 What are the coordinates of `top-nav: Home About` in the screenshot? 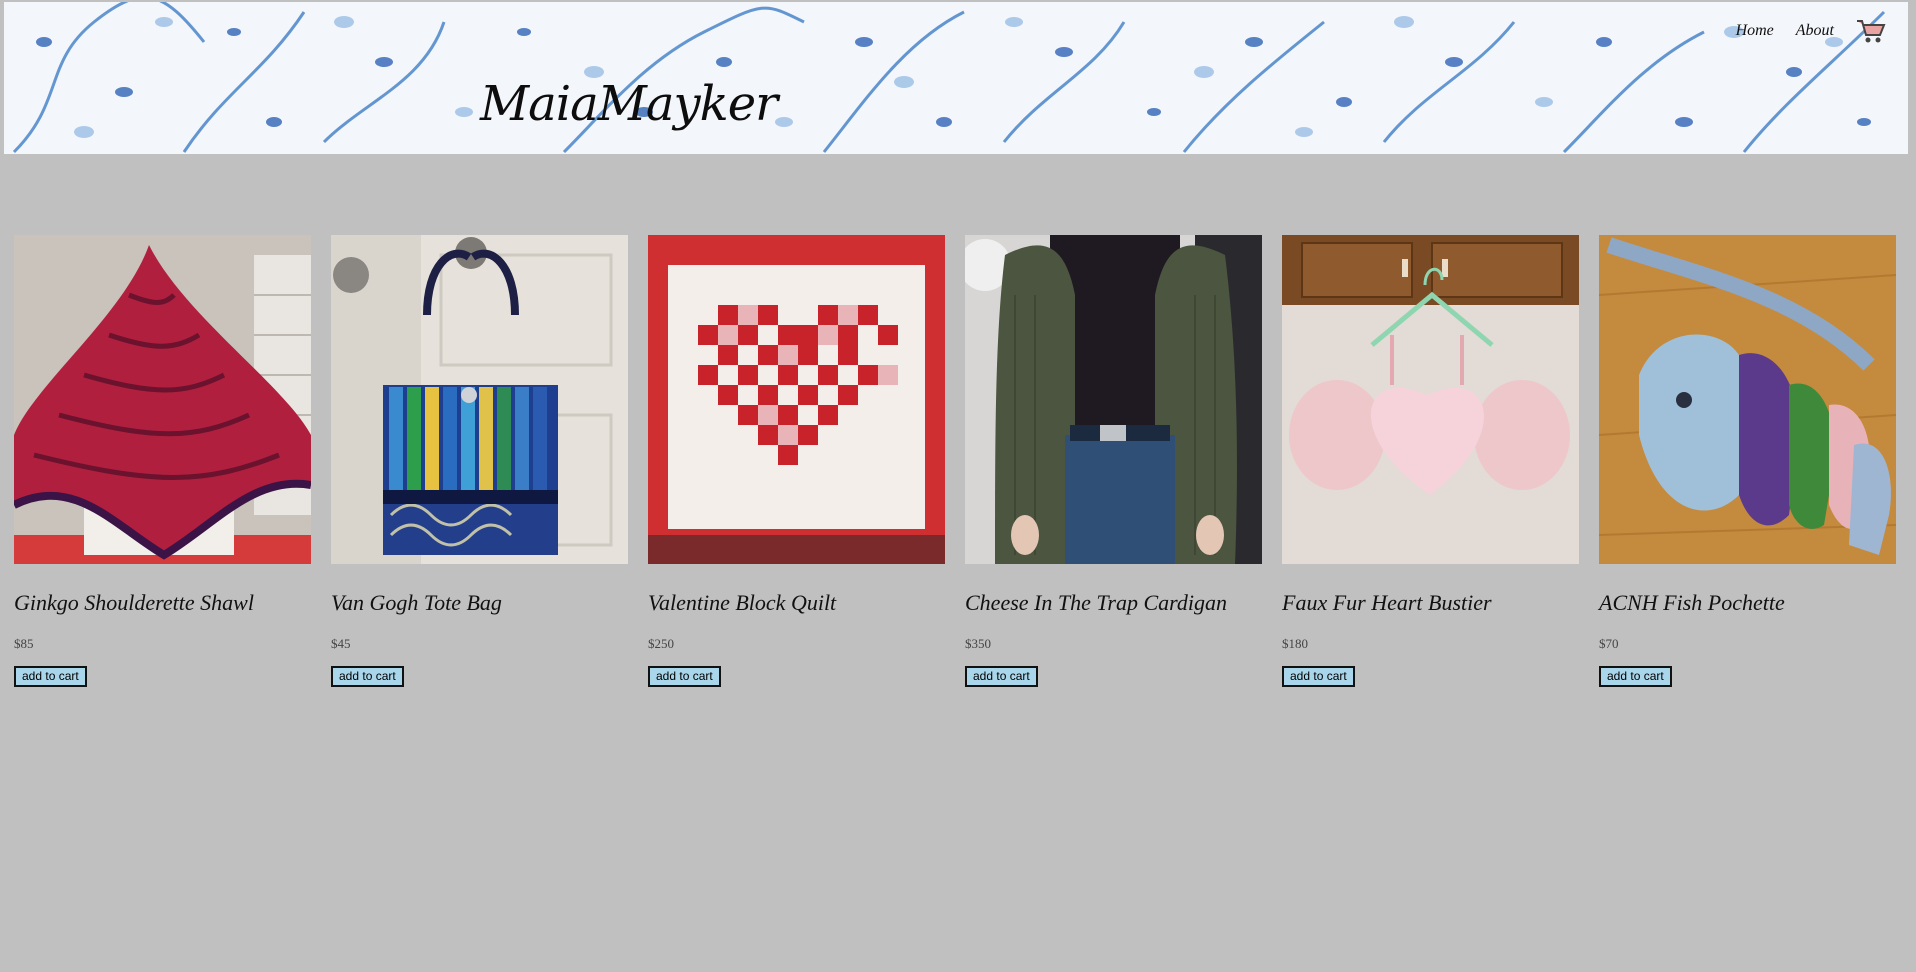 It's located at (1811, 31).